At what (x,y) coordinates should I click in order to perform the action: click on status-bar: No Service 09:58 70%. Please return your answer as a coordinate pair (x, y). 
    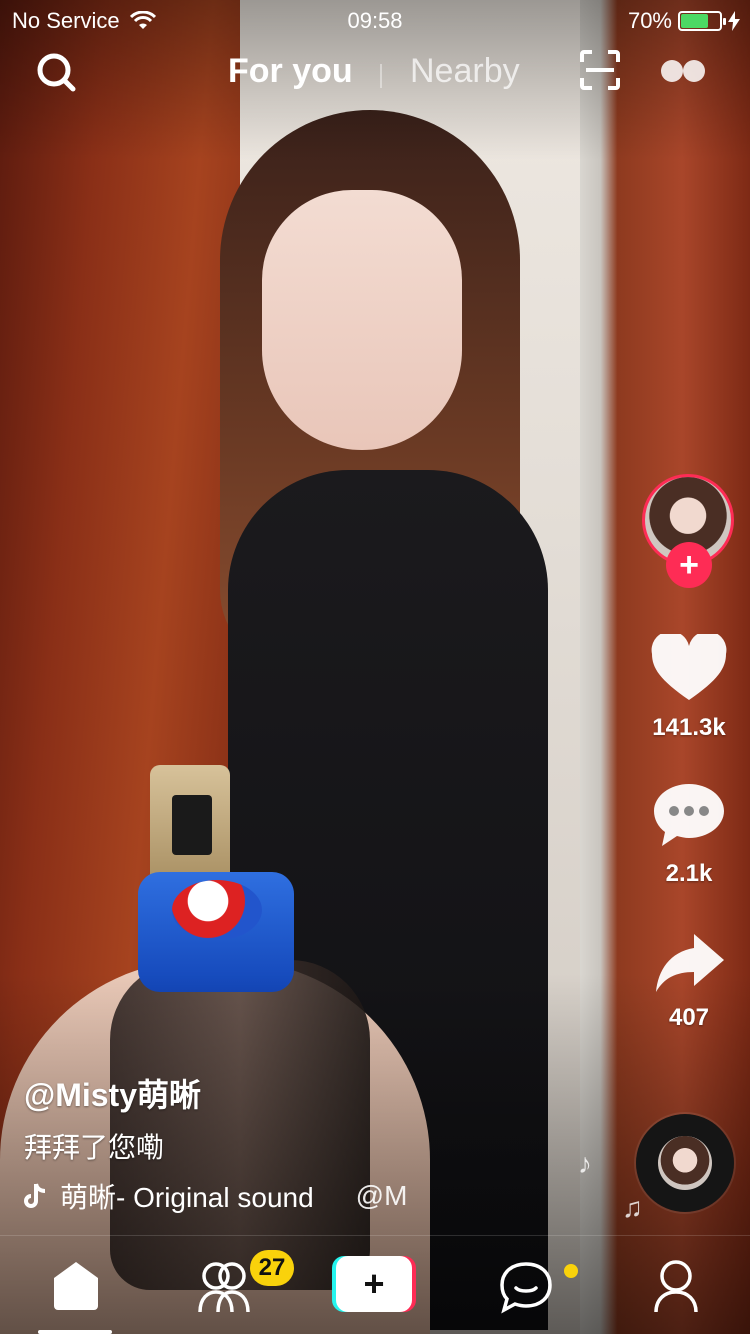
    Looking at the image, I should click on (375, 20).